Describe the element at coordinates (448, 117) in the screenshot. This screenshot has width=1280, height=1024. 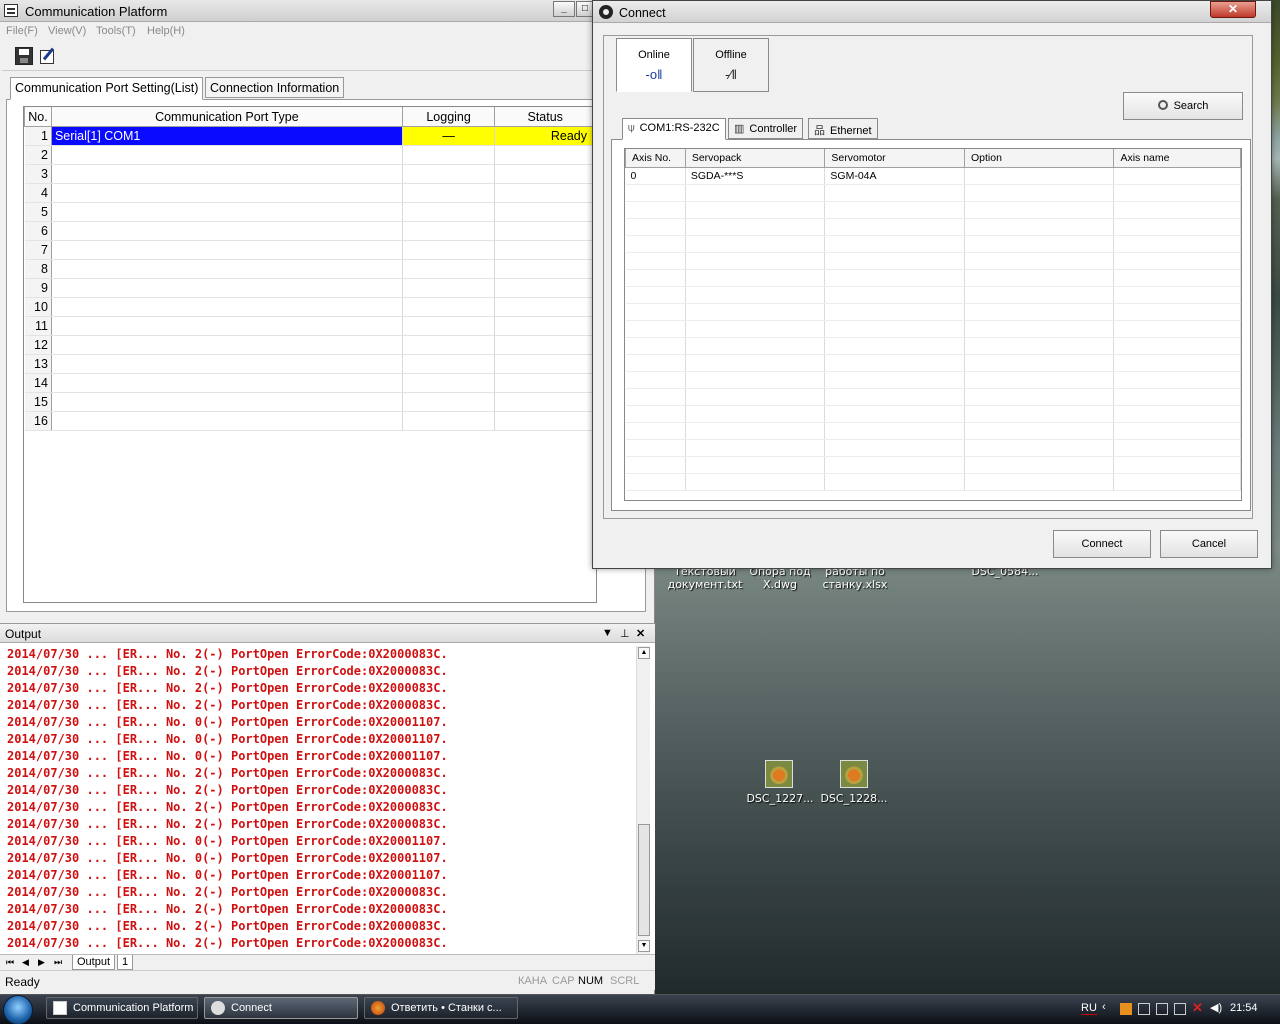
I see `column-header: Logging` at that location.